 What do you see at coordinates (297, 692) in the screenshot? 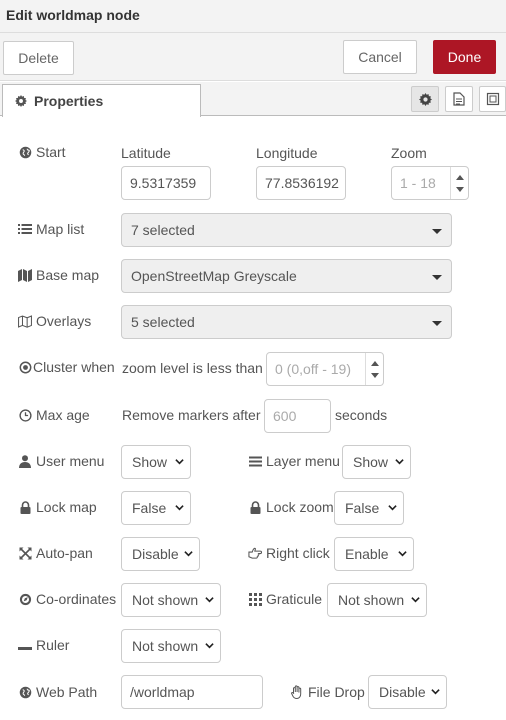
I see `hand-paper-icon` at bounding box center [297, 692].